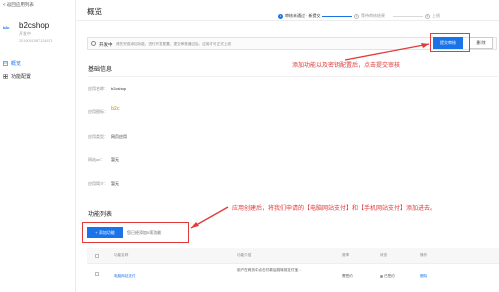 This screenshot has height=292, width=499. Describe the element at coordinates (98, 88) in the screenshot. I see `info-label-app-name: 应用名称：` at that location.